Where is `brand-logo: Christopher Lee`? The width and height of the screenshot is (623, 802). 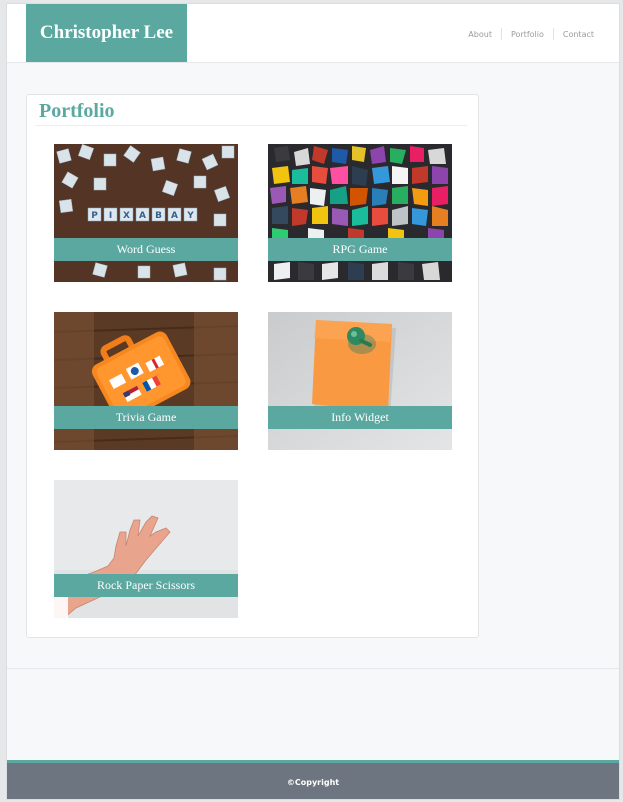
brand-logo: Christopher Lee is located at coordinates (106, 33).